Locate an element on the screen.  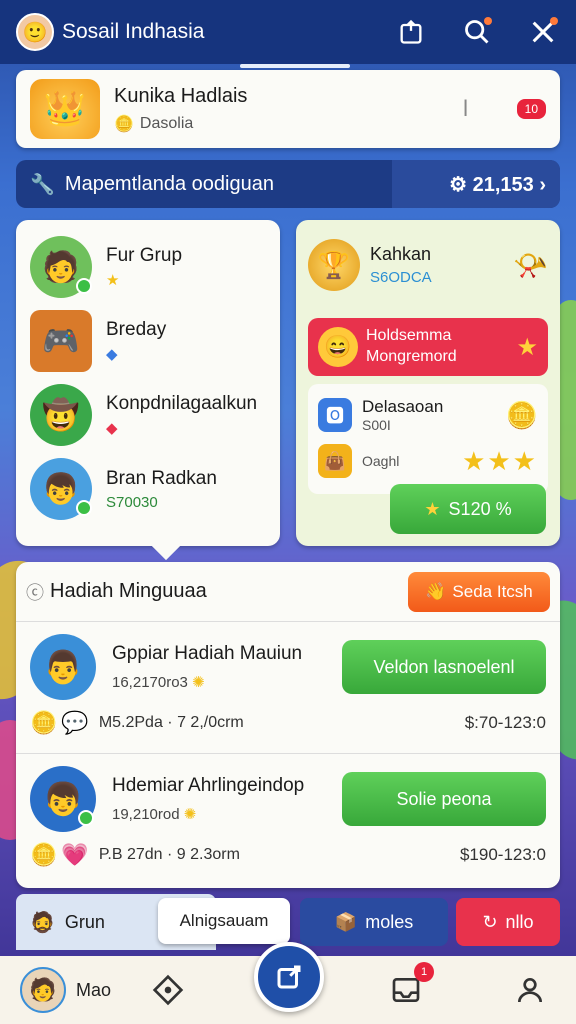
nav-profile: 🧑 Mao is located at coordinates (65, 990).